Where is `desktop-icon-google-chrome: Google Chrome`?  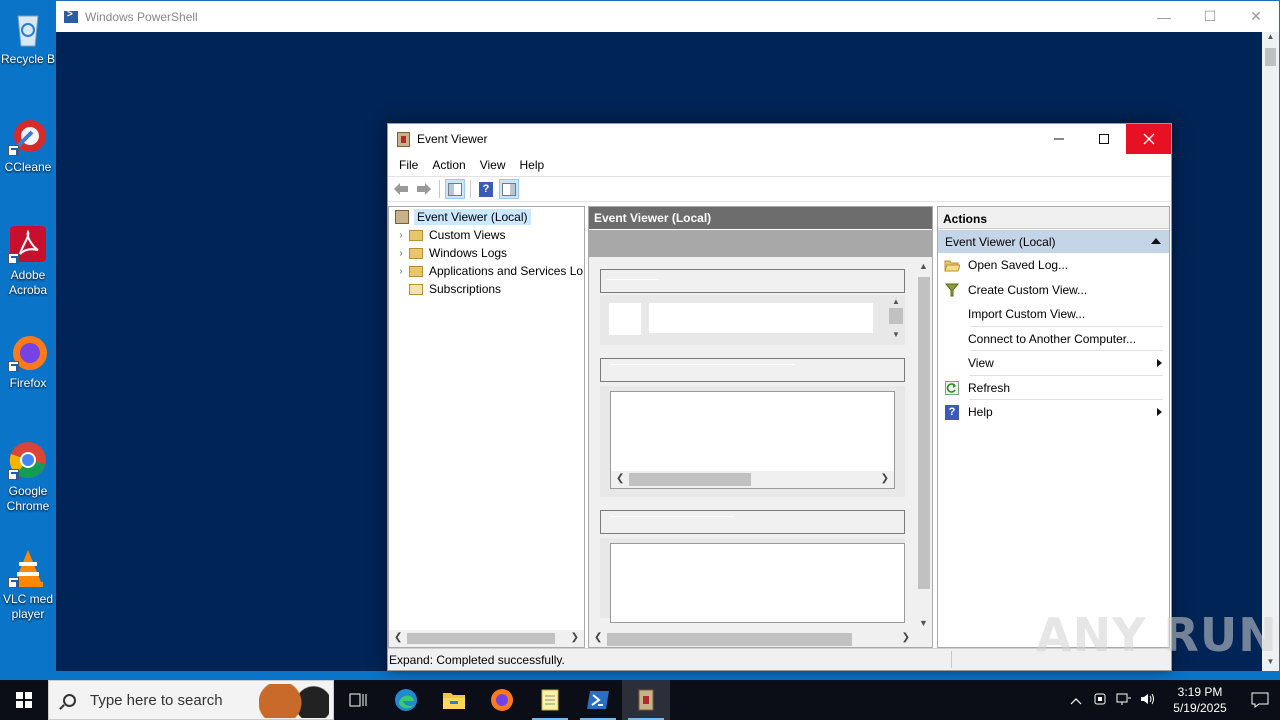
desktop-icon-google-chrome: Google Chrome is located at coordinates (28, 477).